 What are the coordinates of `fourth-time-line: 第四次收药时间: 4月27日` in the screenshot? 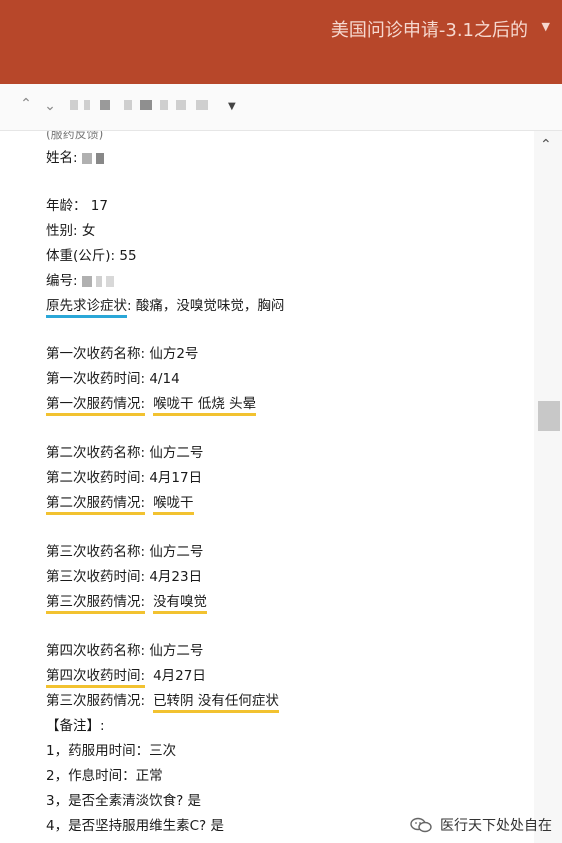 It's located at (126, 677).